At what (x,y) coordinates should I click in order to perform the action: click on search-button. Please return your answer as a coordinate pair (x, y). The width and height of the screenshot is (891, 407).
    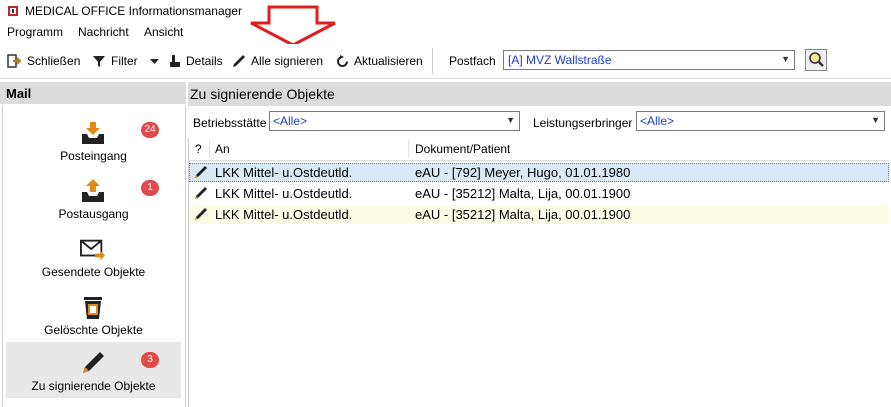
    Looking at the image, I should click on (816, 60).